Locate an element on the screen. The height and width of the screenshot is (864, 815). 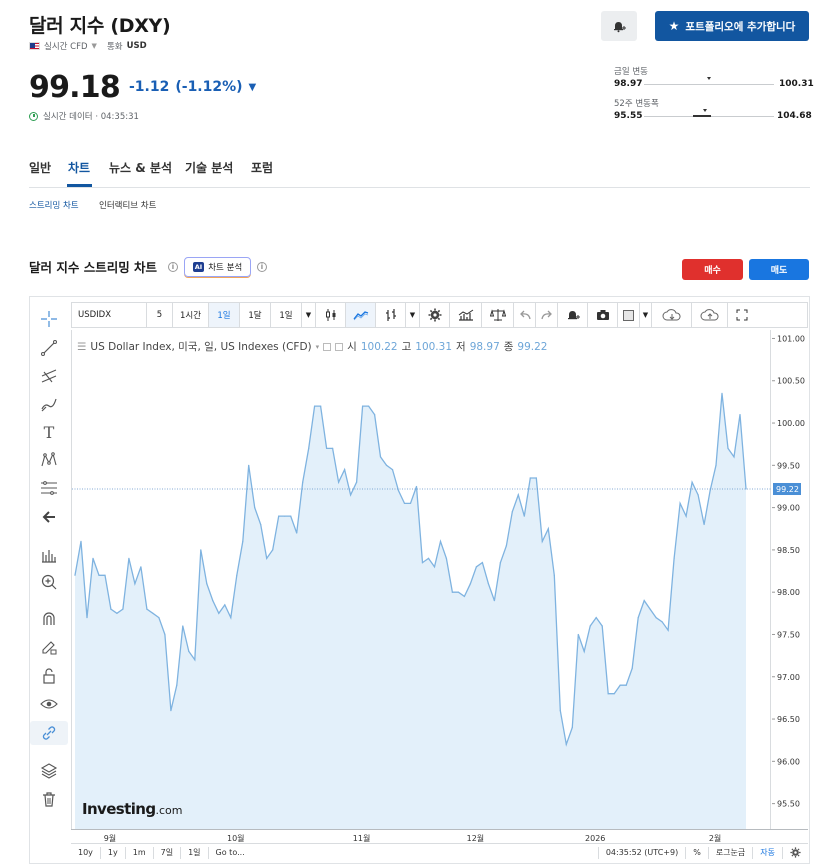
symbol-input: USDIDX is located at coordinates (109, 315).